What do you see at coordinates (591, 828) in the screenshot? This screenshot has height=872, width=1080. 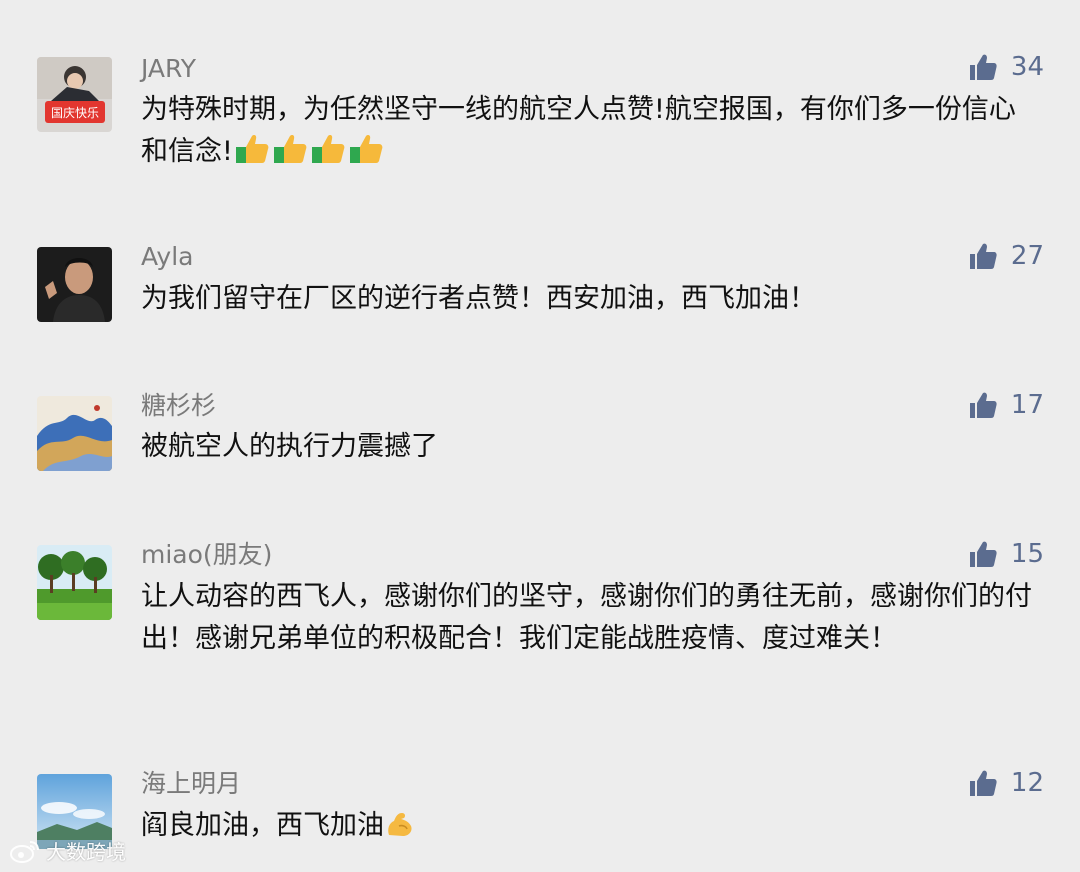 I see `comment-text: 阎良加油，西飞加油` at bounding box center [591, 828].